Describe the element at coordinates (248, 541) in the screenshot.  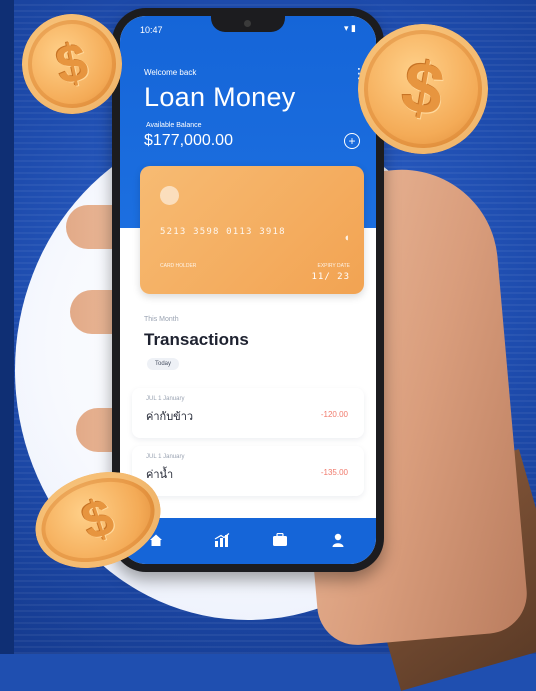
I see `bottom-nav` at that location.